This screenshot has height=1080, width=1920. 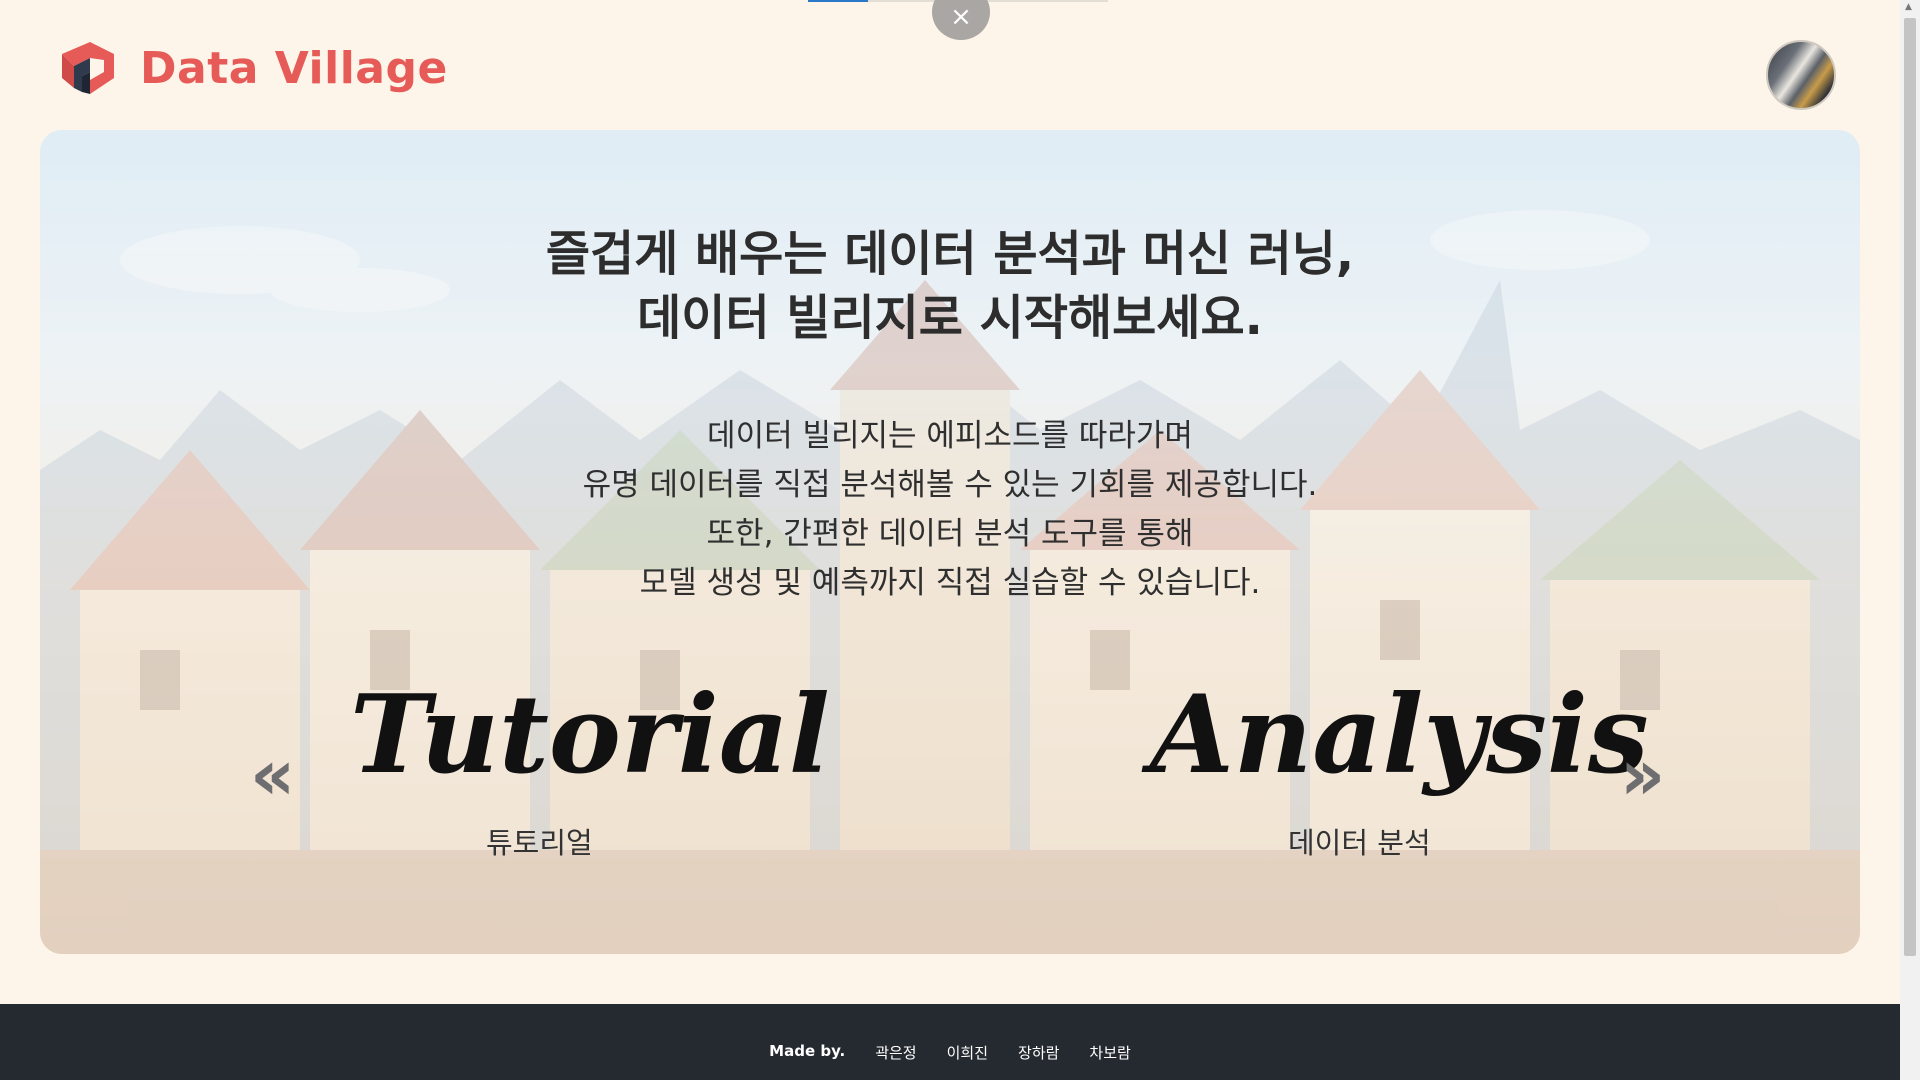 What do you see at coordinates (1908, 7) in the screenshot?
I see `scroll-up-icon: ▲` at bounding box center [1908, 7].